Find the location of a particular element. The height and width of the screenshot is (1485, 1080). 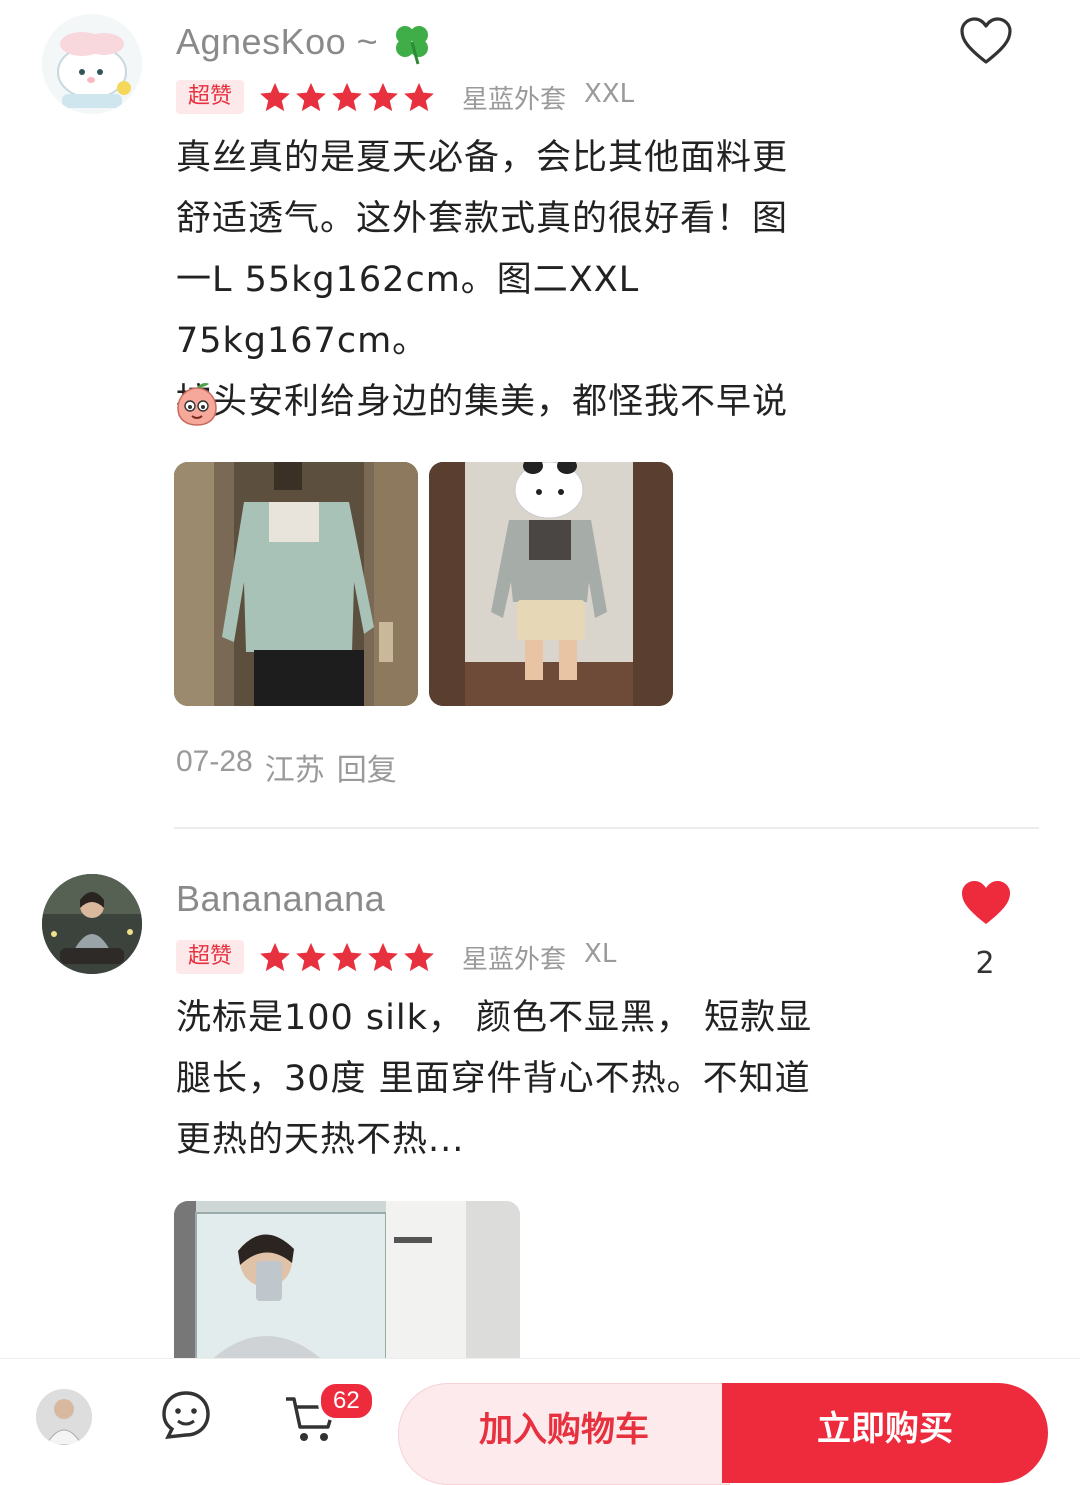

variant-size: XXL is located at coordinates (609, 93).